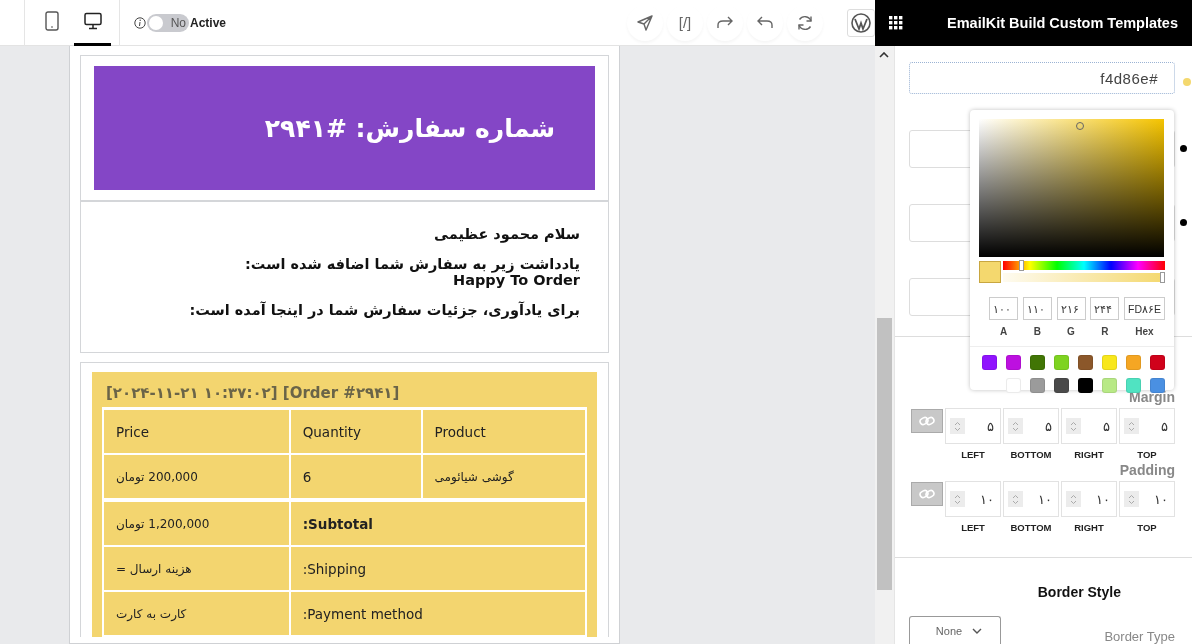 Image resolution: width=1192 pixels, height=644 pixels. Describe the element at coordinates (1003, 308) in the screenshot. I see `channel-field: ۱۰۰` at that location.